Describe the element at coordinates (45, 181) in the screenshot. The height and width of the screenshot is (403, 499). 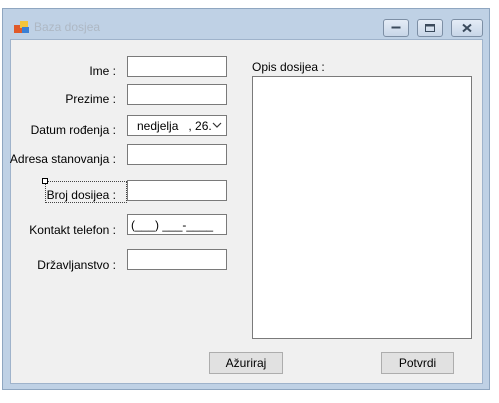
I see `selection-handle` at that location.